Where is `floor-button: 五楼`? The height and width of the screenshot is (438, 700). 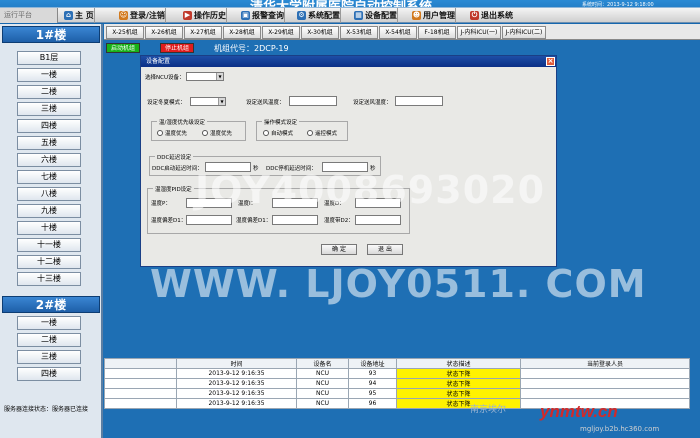
floor-button: 五楼 is located at coordinates (49, 143).